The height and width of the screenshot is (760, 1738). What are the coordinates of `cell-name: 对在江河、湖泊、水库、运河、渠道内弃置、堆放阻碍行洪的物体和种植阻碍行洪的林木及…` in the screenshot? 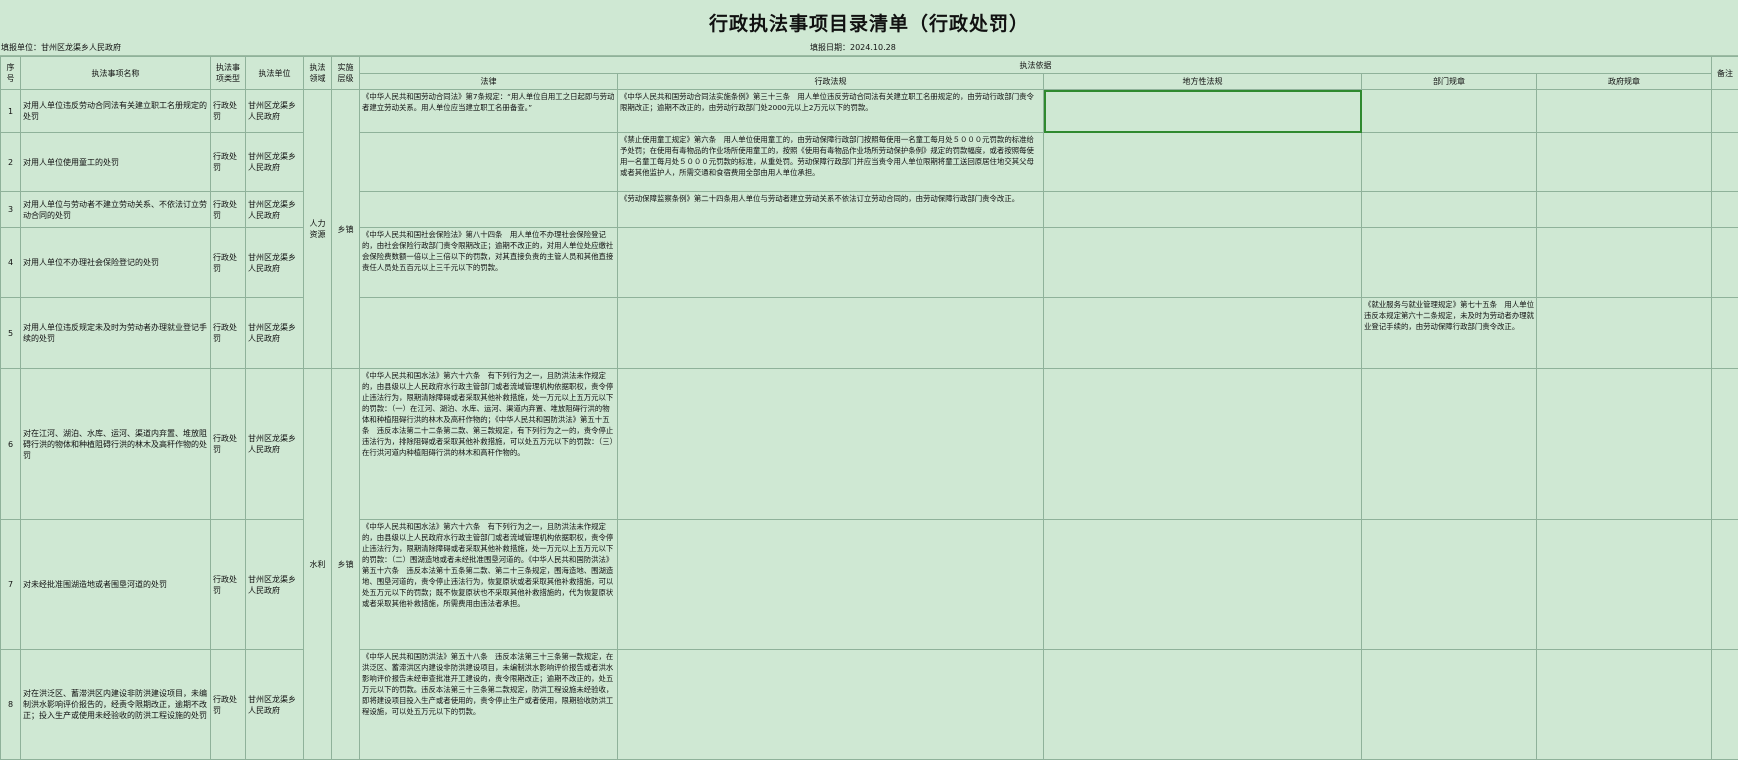 It's located at (116, 444).